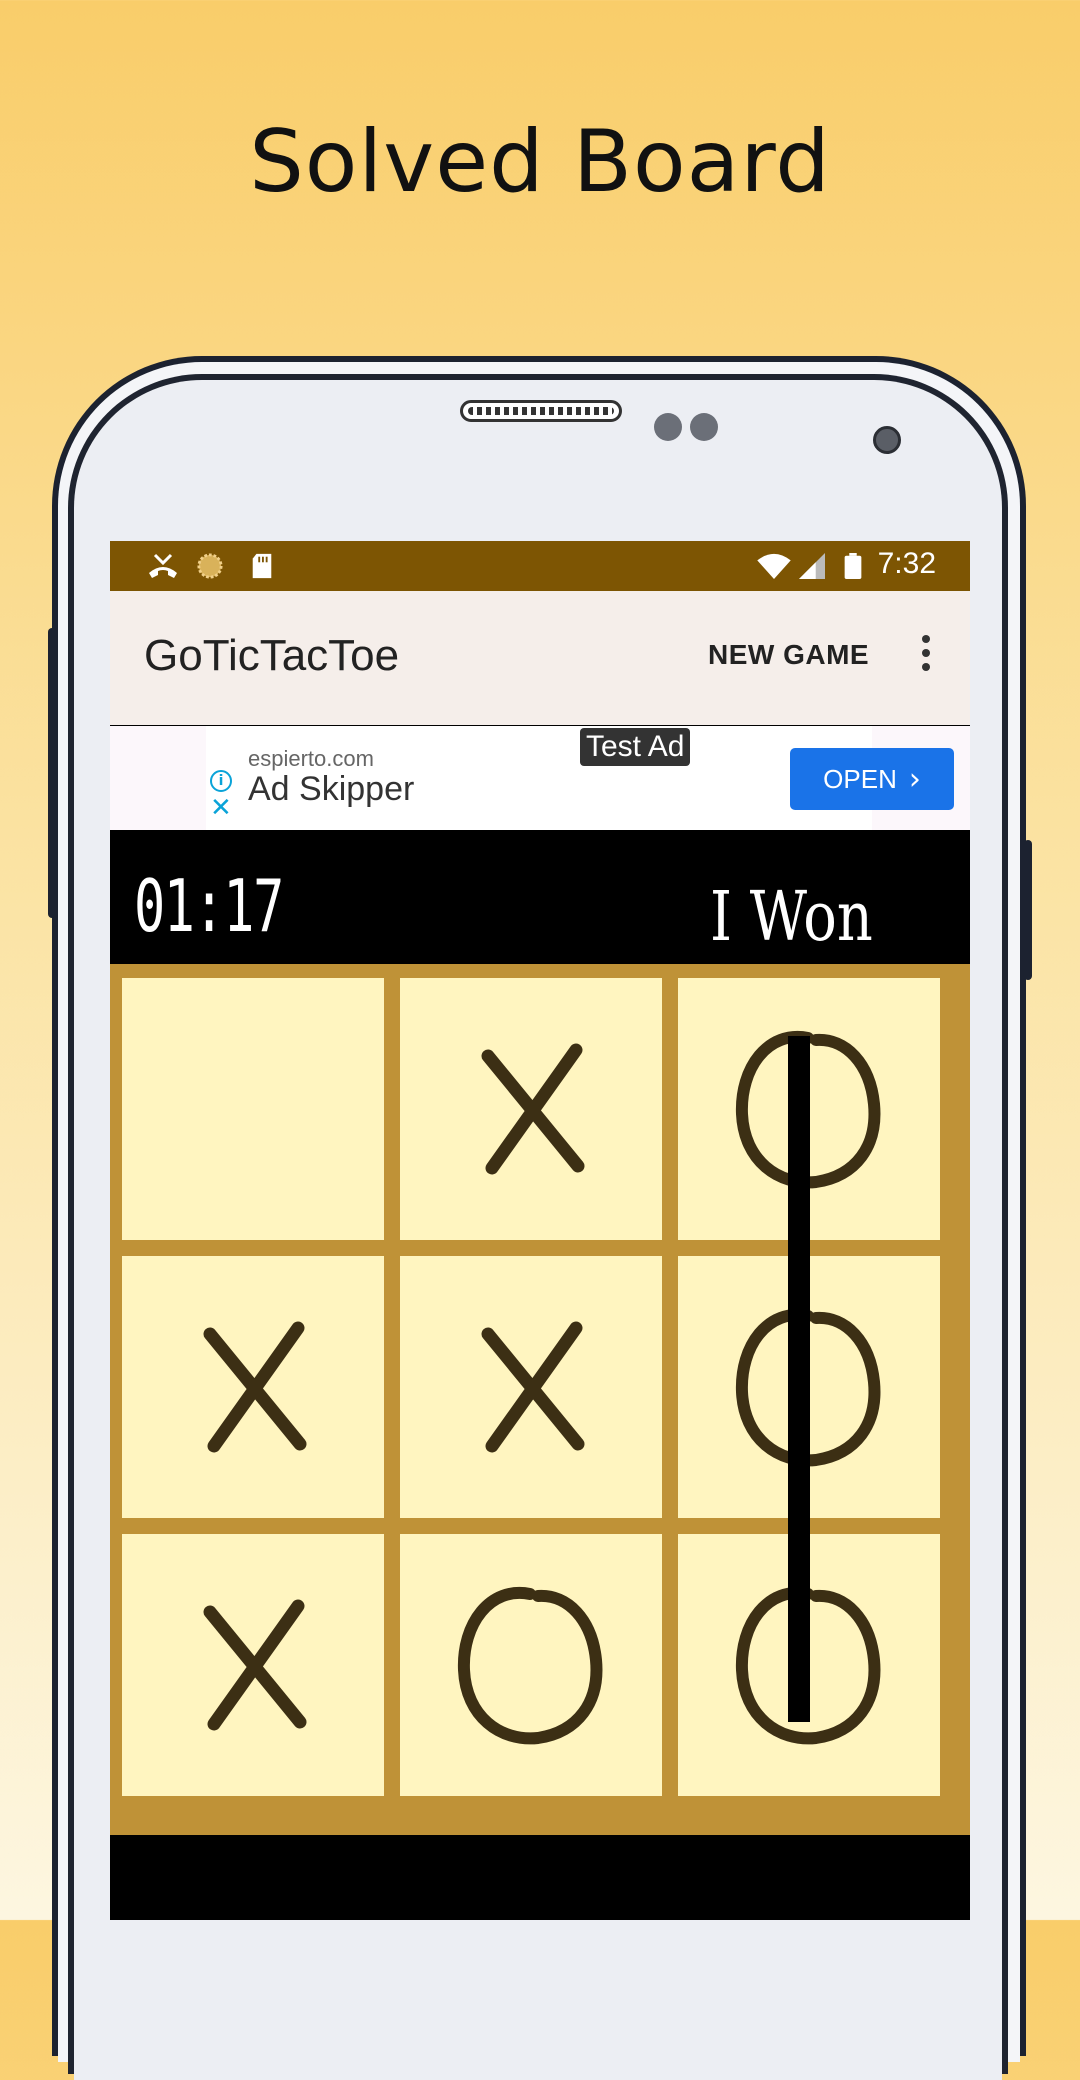  What do you see at coordinates (540, 1877) in the screenshot?
I see `bottom-area` at bounding box center [540, 1877].